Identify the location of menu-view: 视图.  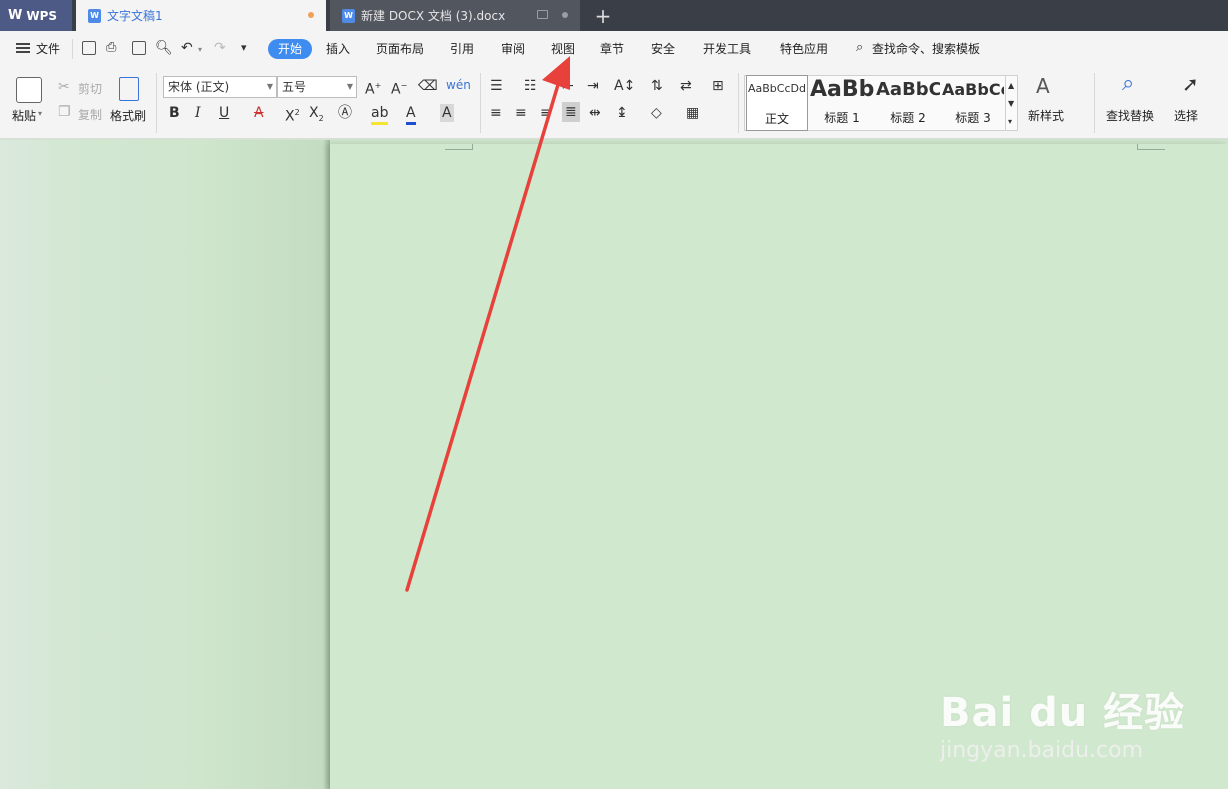
(563, 49).